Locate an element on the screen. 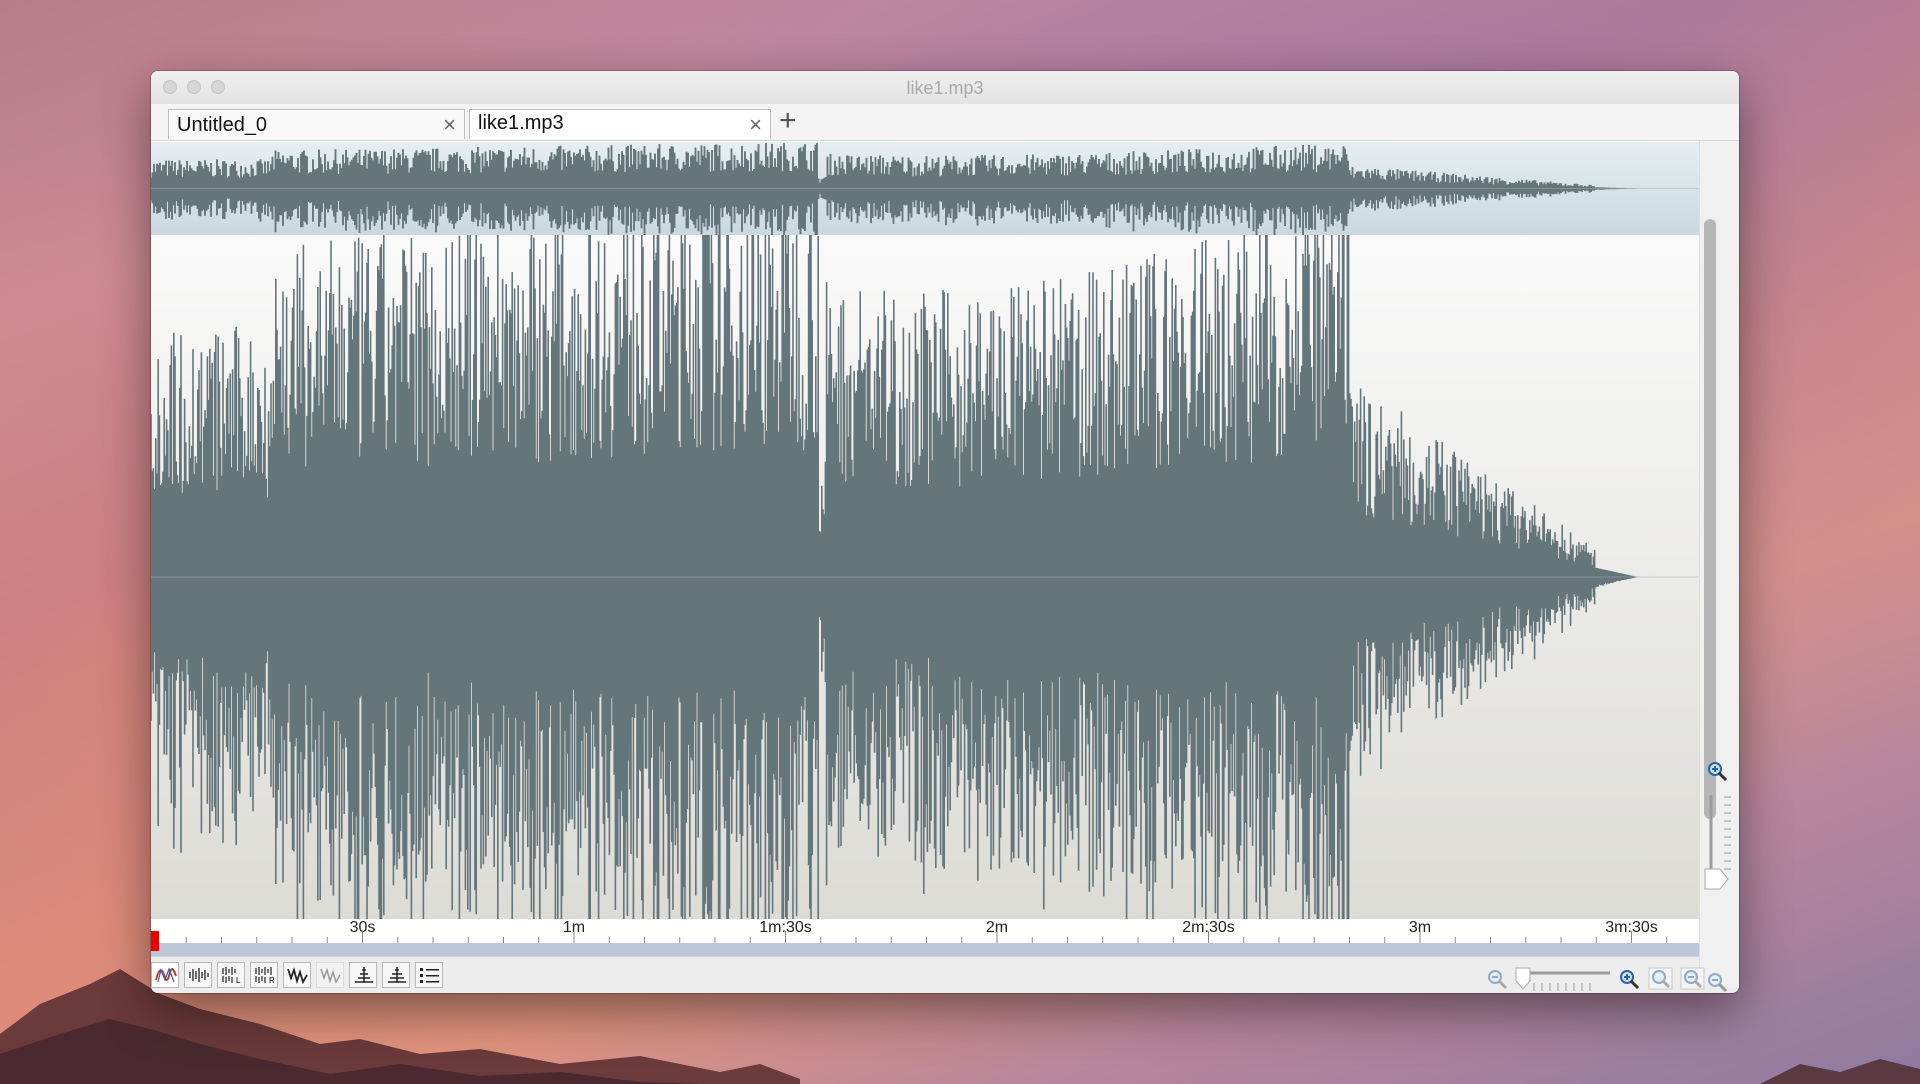  list-button is located at coordinates (429, 975).